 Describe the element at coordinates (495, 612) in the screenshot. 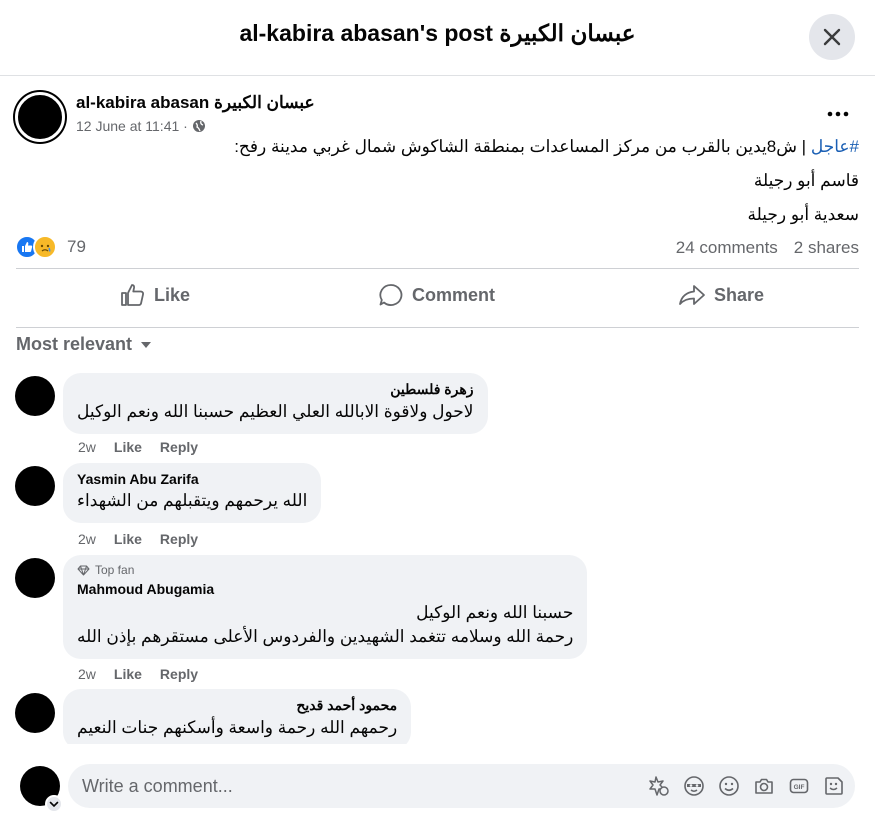

I see `comment-text: حسبنا الله ونعم الوكيل` at that location.